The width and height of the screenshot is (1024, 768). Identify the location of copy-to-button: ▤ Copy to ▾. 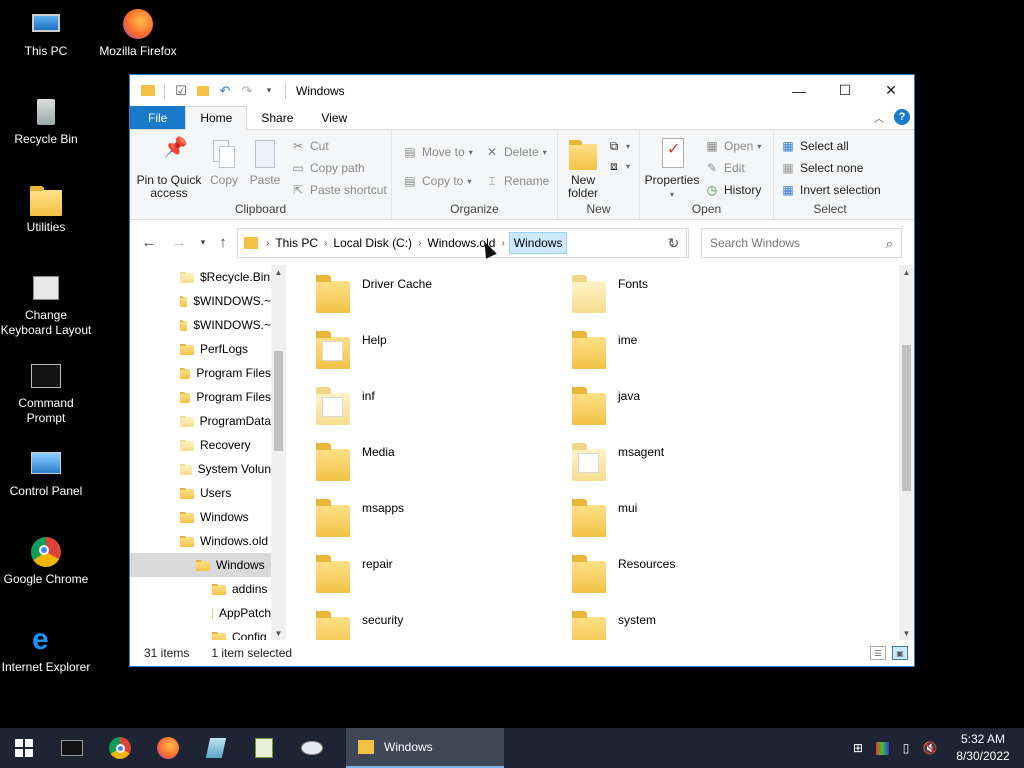
(436, 181).